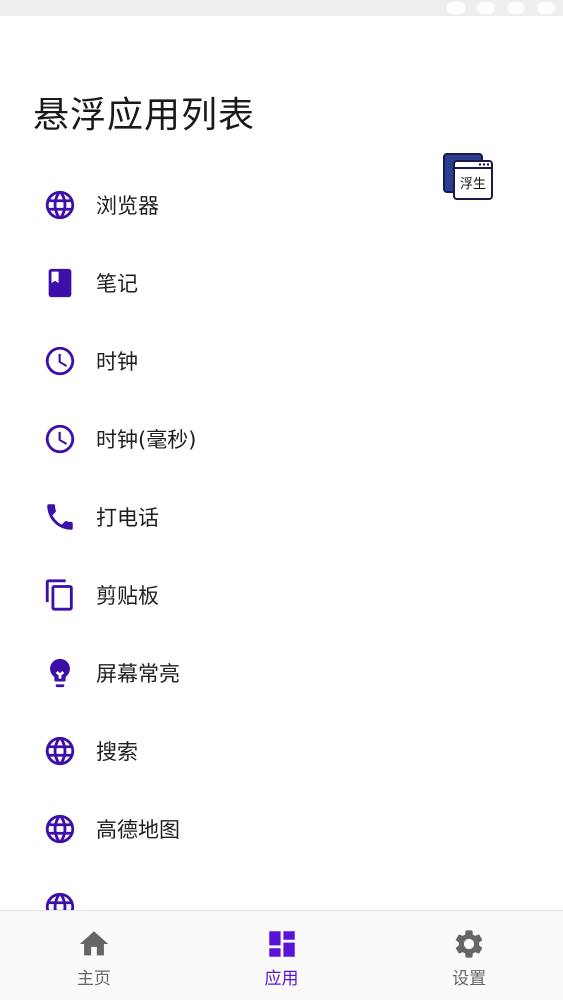 Image resolution: width=563 pixels, height=1000 pixels. I want to click on page-title: 悬浮应用列表, so click(144, 115).